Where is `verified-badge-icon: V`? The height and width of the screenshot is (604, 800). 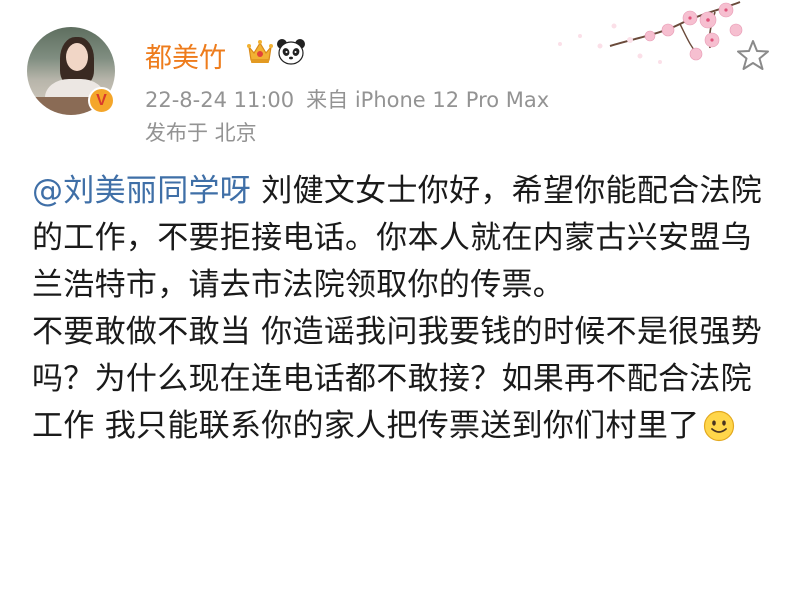 verified-badge-icon: V is located at coordinates (101, 100).